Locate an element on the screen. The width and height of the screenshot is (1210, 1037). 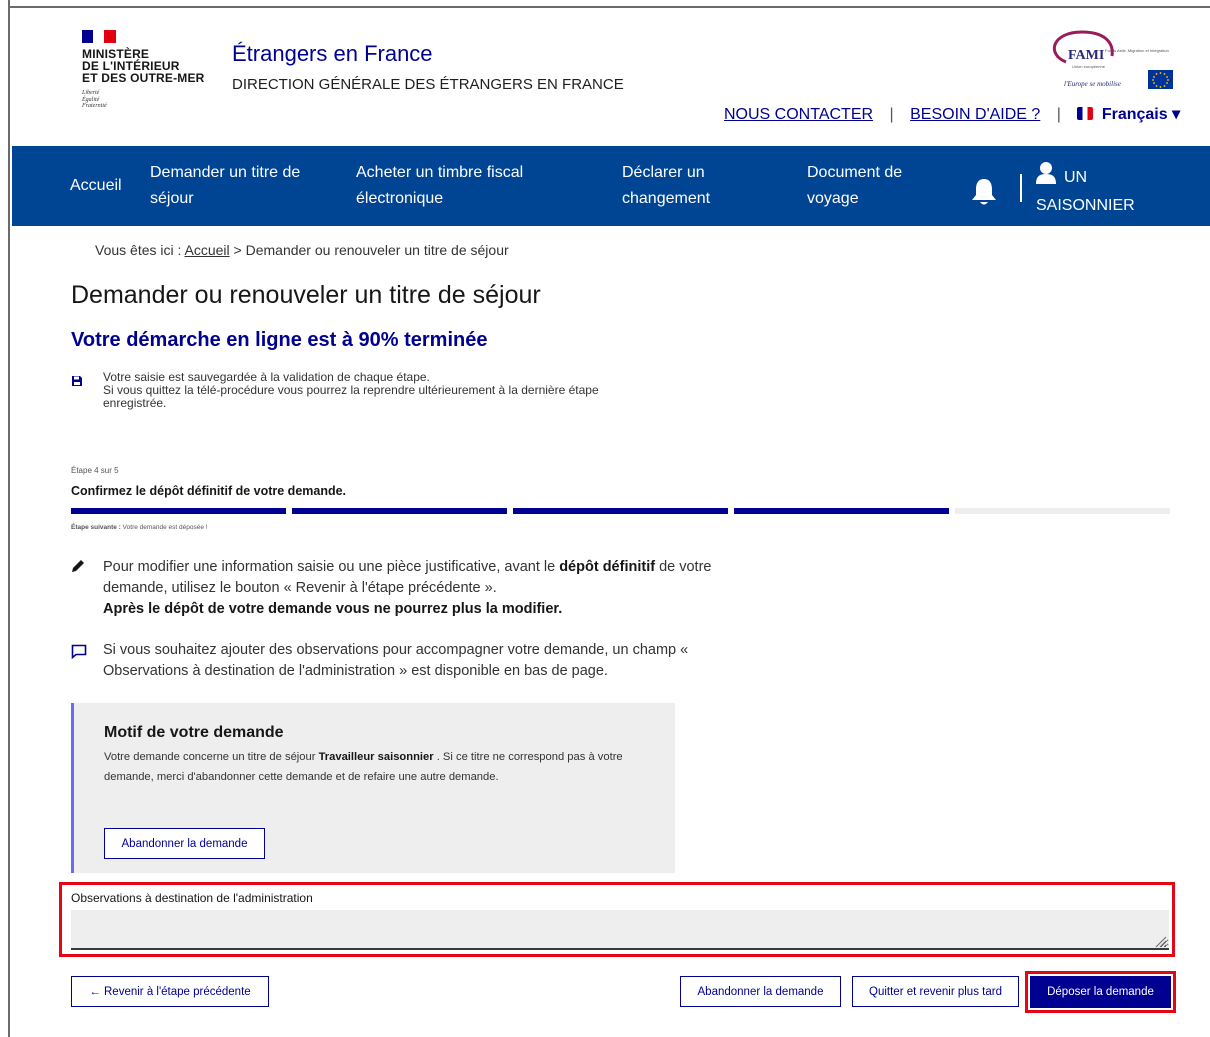
breadcrumb-home-link: Accueil is located at coordinates (207, 250).